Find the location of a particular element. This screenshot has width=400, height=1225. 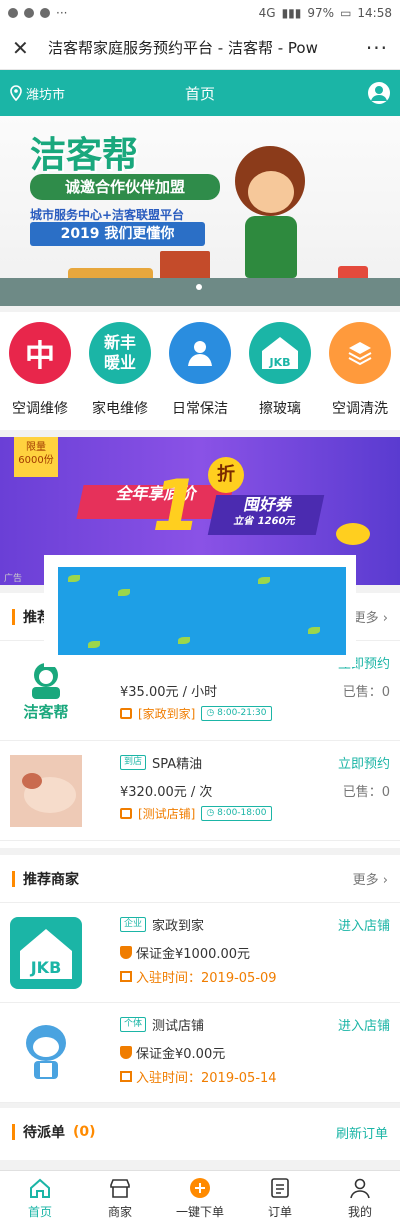

refresh-orders-button: 刷新订单 is located at coordinates (362, 1132).